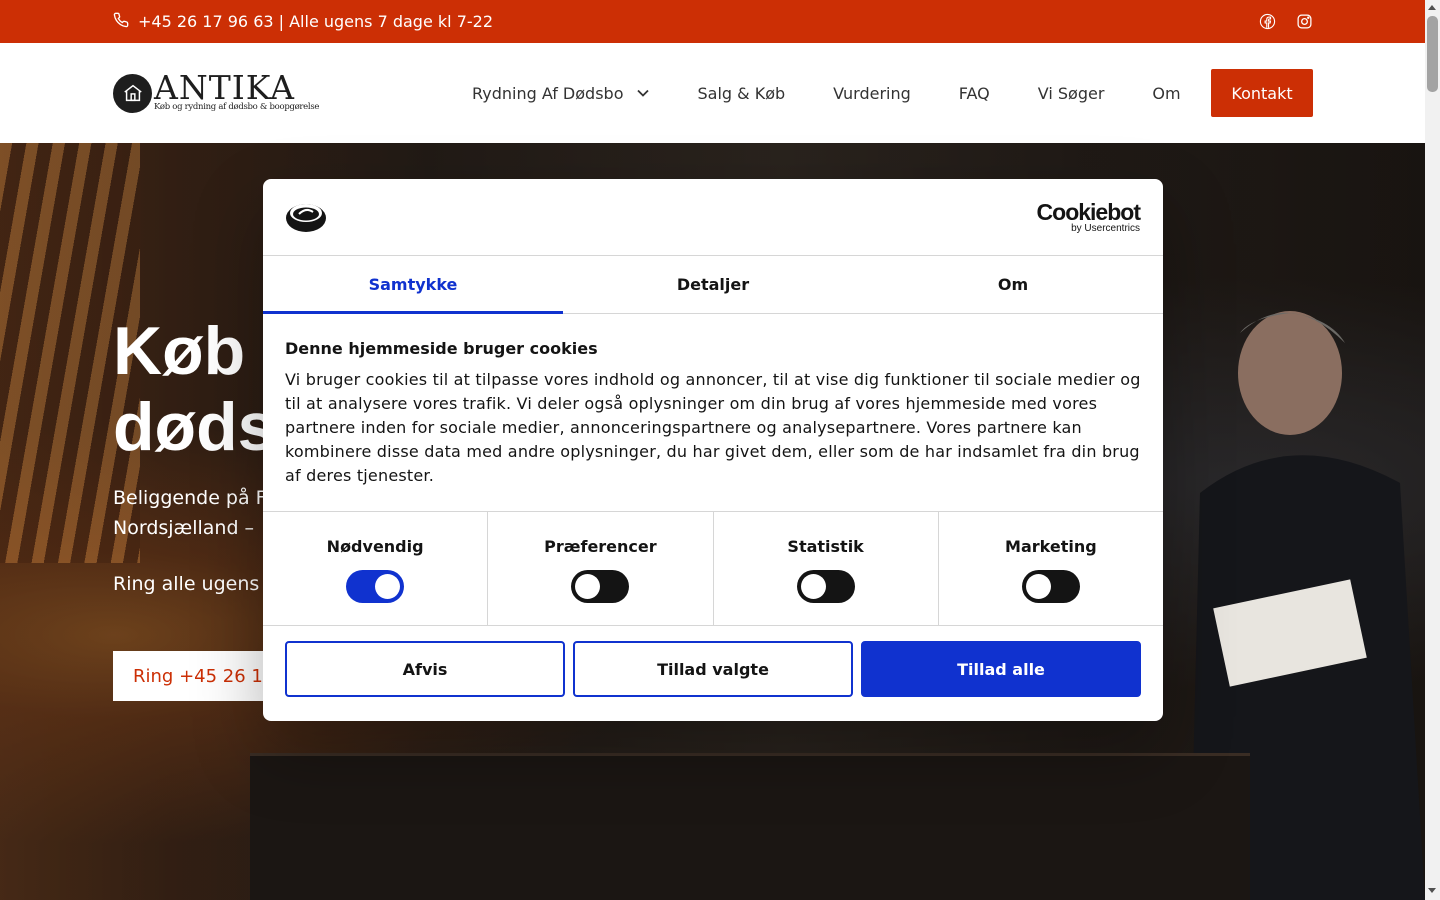 The image size is (1440, 900). Describe the element at coordinates (425, 669) in the screenshot. I see `reject-button: Afvis` at that location.